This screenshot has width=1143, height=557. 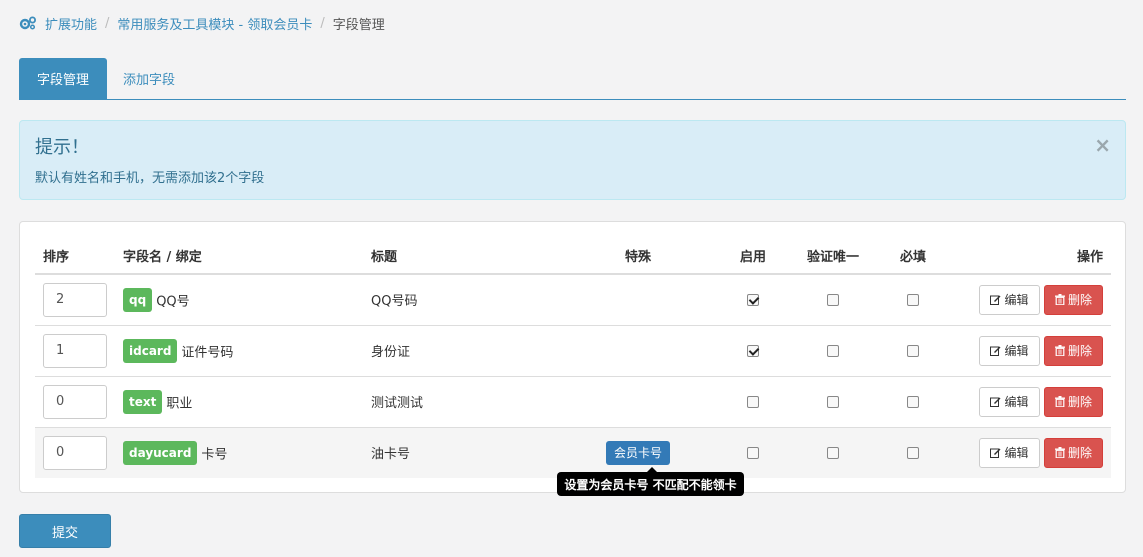 What do you see at coordinates (27, 23) in the screenshot?
I see `cogs-icon` at bounding box center [27, 23].